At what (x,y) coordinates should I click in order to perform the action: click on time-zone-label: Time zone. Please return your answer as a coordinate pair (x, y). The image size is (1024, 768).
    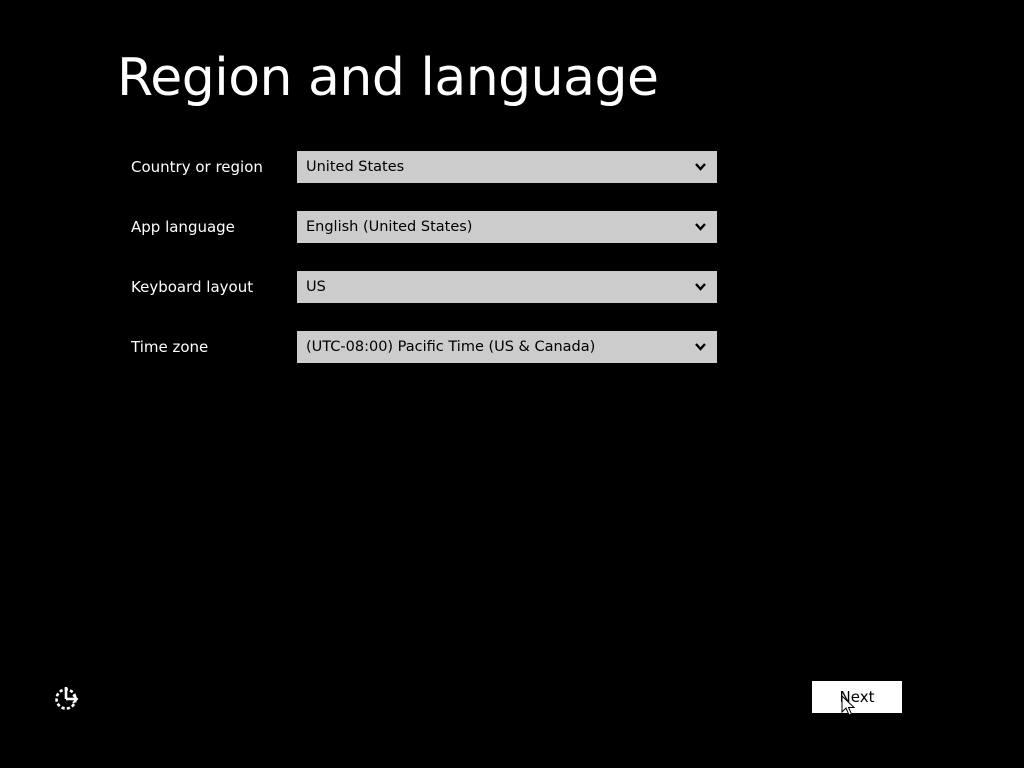
    Looking at the image, I should click on (170, 347).